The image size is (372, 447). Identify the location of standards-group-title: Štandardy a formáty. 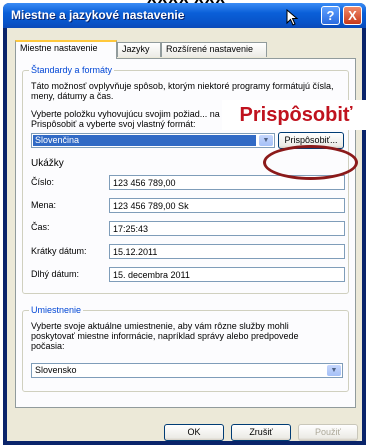
(72, 70).